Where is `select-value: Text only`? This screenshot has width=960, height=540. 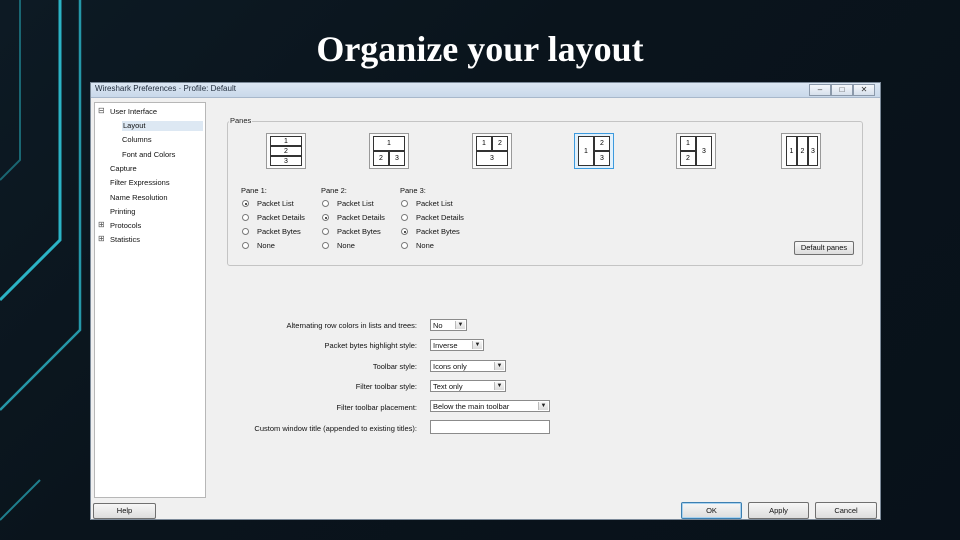
select-value: Text only is located at coordinates (448, 386).